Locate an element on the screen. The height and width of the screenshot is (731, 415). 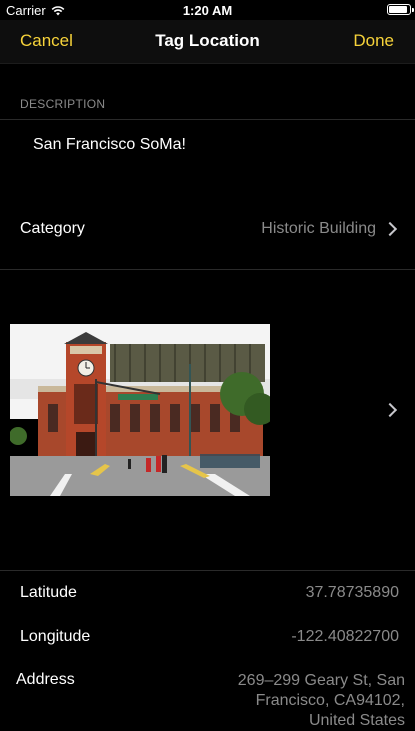
address-label: Address is located at coordinates (45, 679).